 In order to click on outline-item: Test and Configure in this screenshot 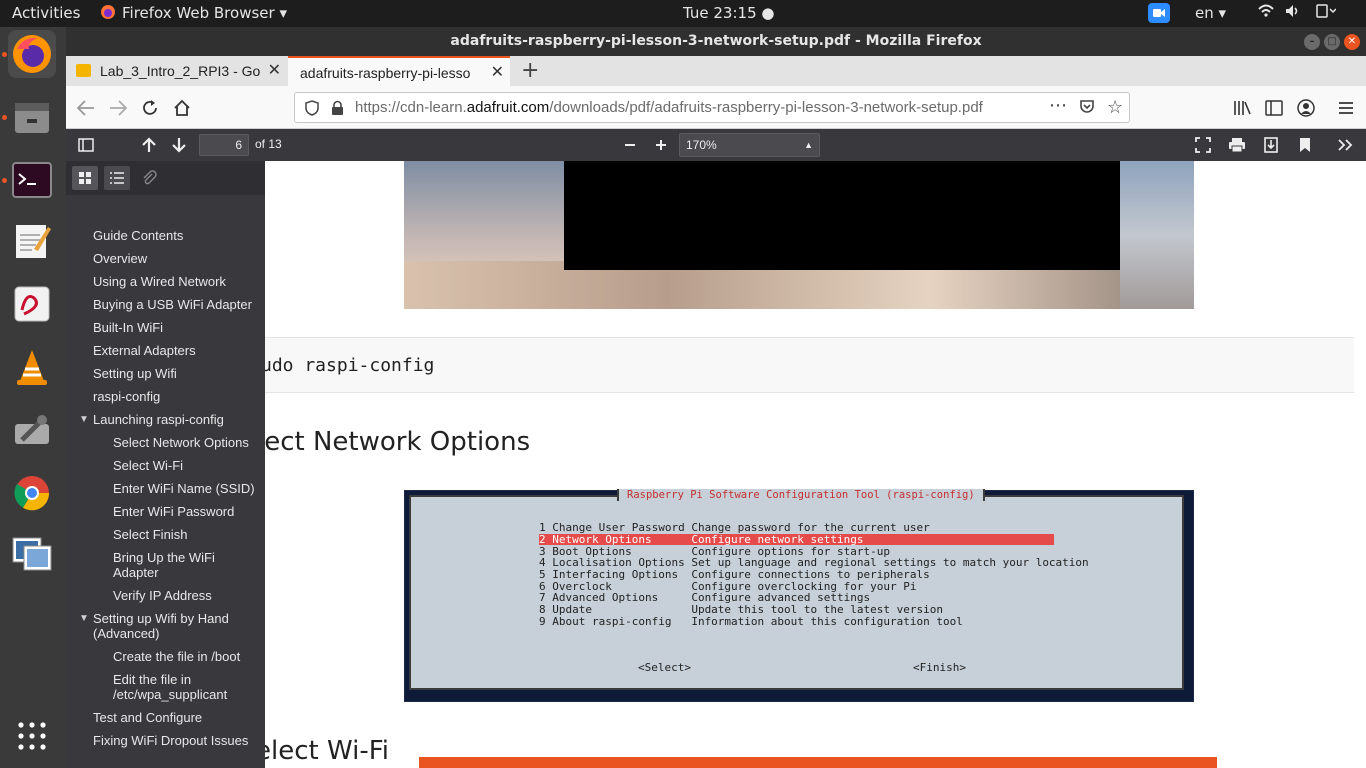, I will do `click(147, 717)`.